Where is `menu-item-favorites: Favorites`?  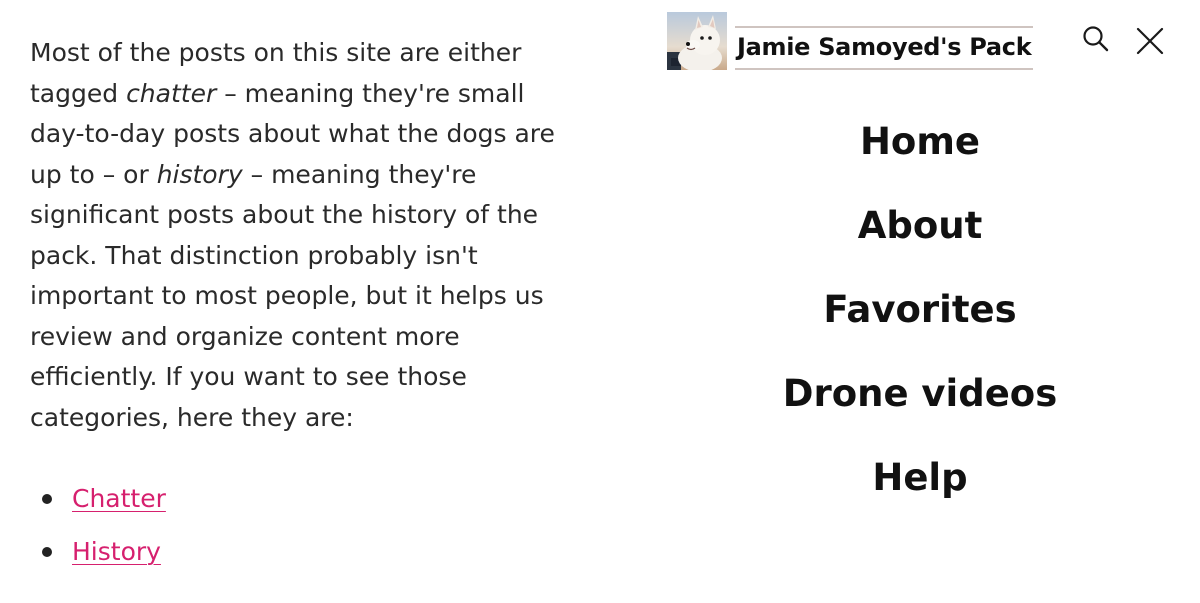
menu-item-favorites: Favorites is located at coordinates (920, 310).